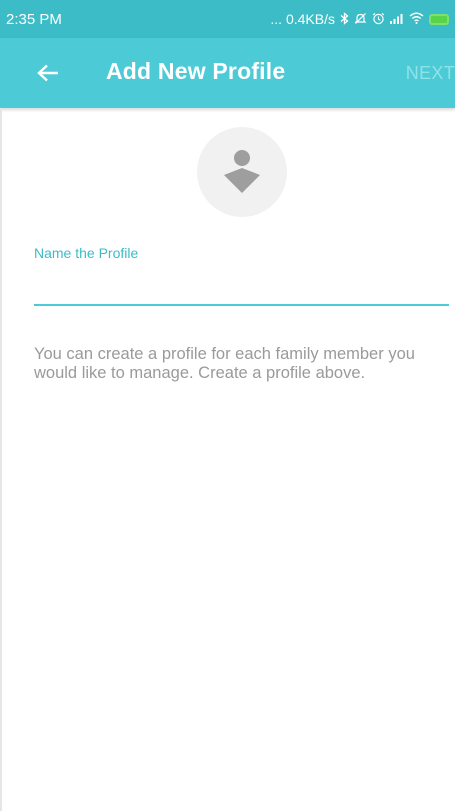  I want to click on left-edge-divider, so click(1, 459).